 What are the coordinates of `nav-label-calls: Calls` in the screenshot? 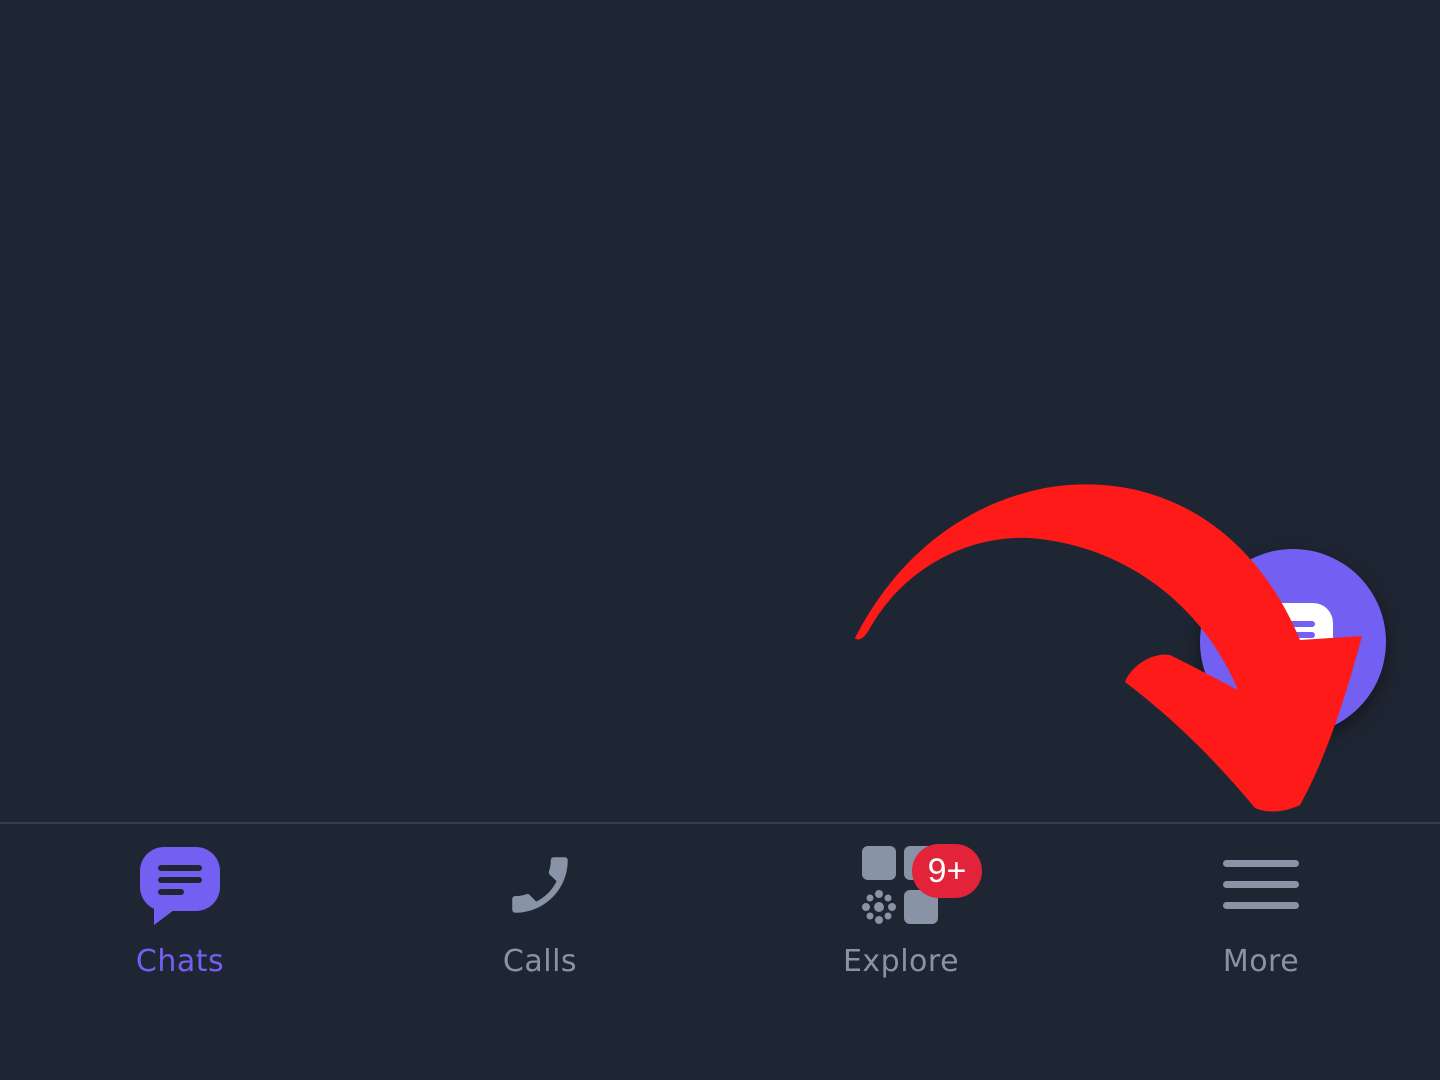 It's located at (540, 961).